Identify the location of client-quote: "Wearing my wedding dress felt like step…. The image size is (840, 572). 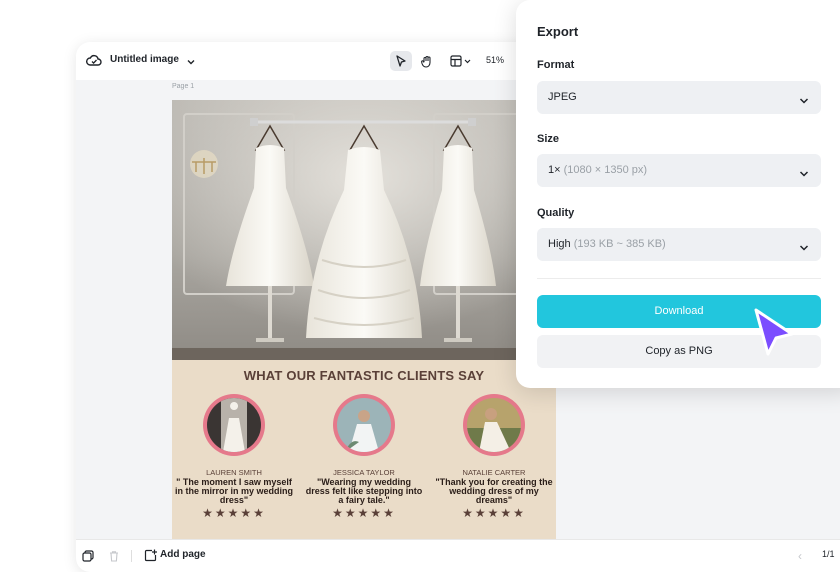
(364, 491).